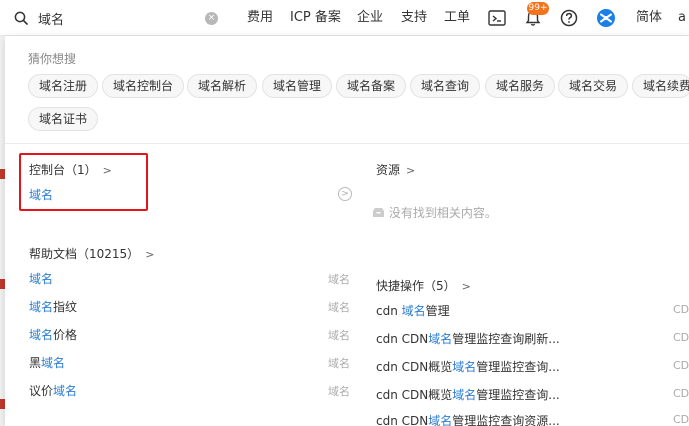  I want to click on search-input, so click(118, 18).